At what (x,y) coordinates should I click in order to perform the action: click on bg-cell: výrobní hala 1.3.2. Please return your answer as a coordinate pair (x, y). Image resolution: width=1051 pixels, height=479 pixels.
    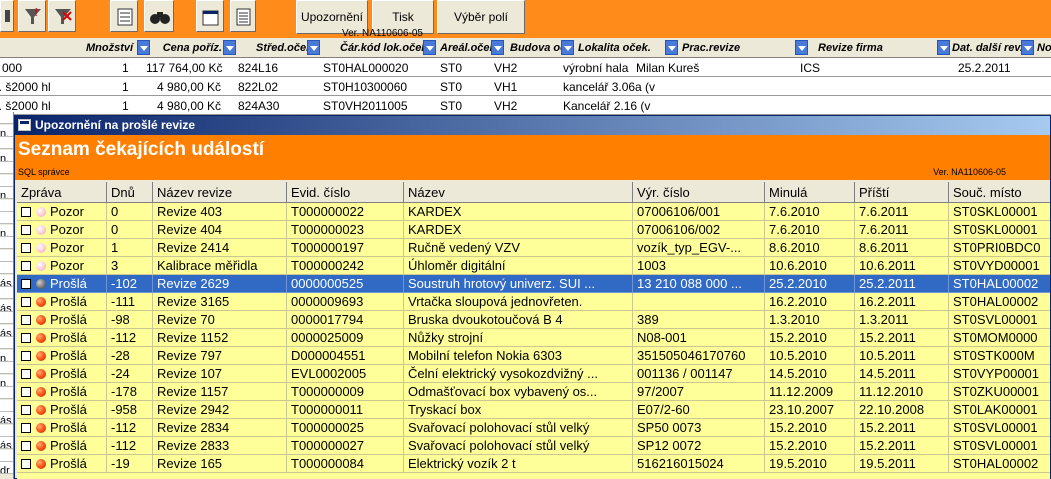
    Looking at the image, I should click on (597, 68).